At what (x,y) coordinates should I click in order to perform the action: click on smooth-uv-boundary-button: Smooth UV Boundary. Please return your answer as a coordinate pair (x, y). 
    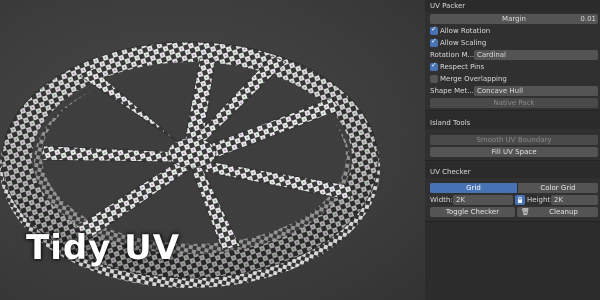
    Looking at the image, I should click on (514, 140).